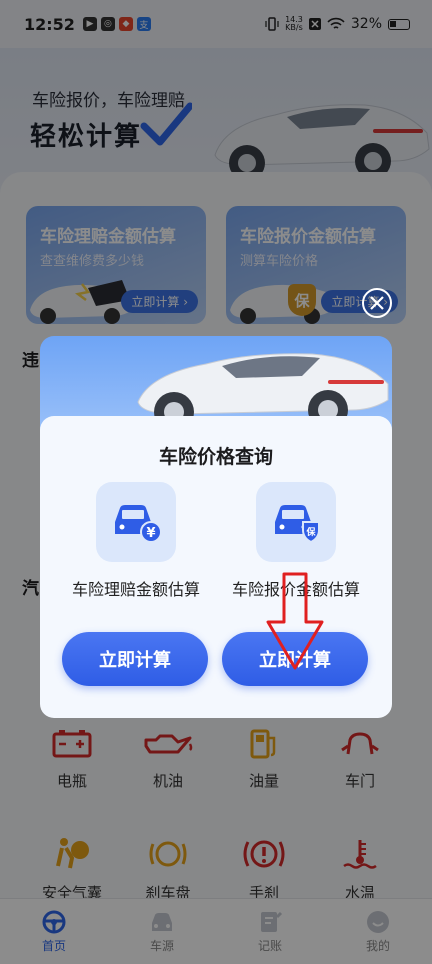 This screenshot has width=432, height=964. Describe the element at coordinates (135, 659) in the screenshot. I see `claim-calculate-button: 立即计算` at that location.